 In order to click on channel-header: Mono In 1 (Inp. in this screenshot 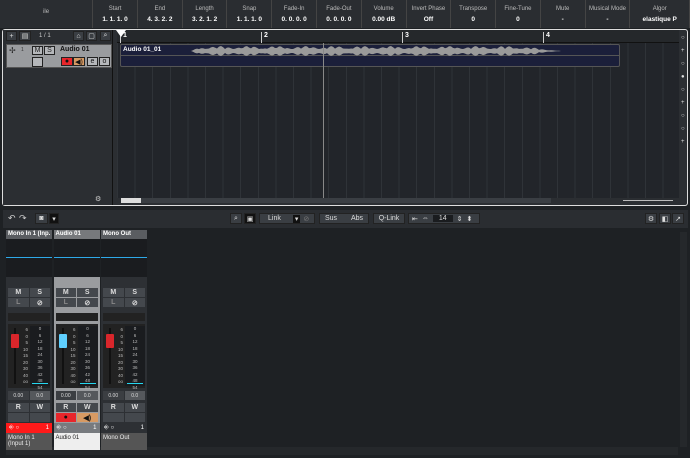, I will do `click(29, 234)`.